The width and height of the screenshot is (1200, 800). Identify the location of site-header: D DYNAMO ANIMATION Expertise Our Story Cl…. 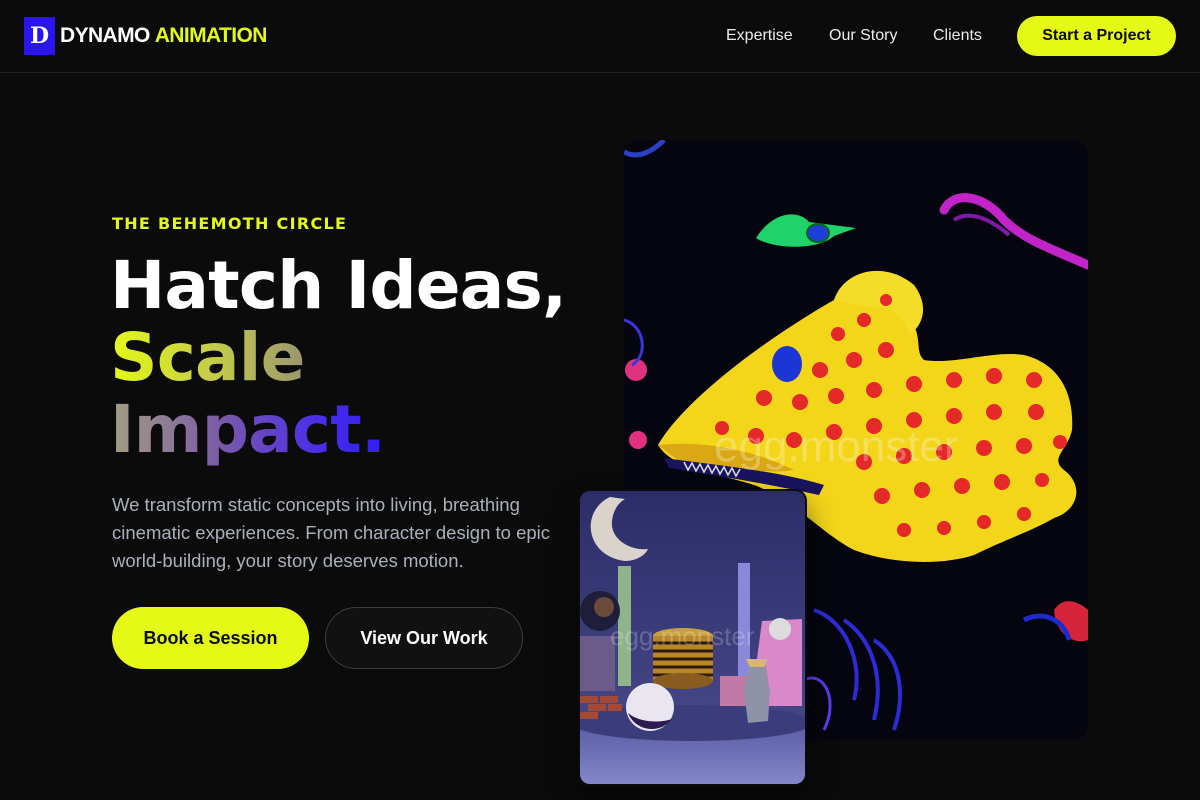
(600, 36).